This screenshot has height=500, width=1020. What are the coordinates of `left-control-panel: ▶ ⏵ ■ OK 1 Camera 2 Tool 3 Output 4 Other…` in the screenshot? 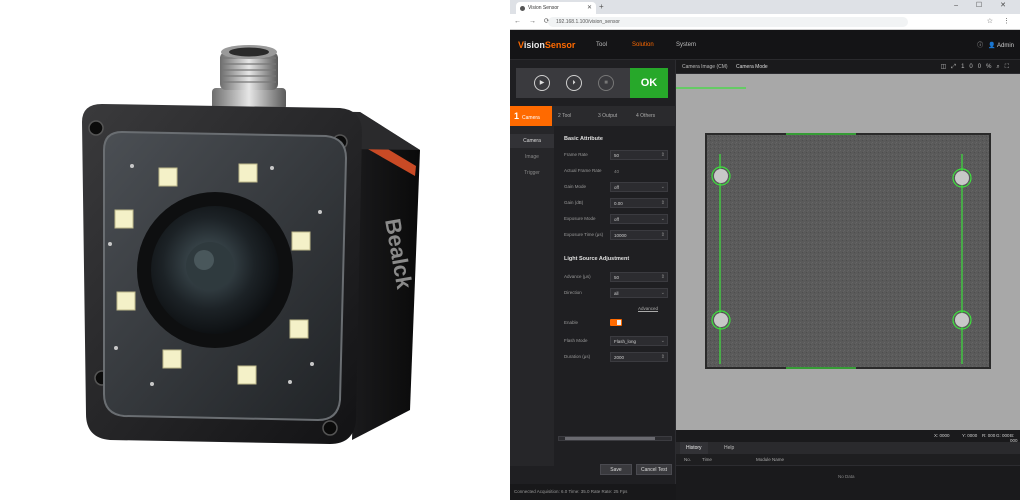 It's located at (593, 280).